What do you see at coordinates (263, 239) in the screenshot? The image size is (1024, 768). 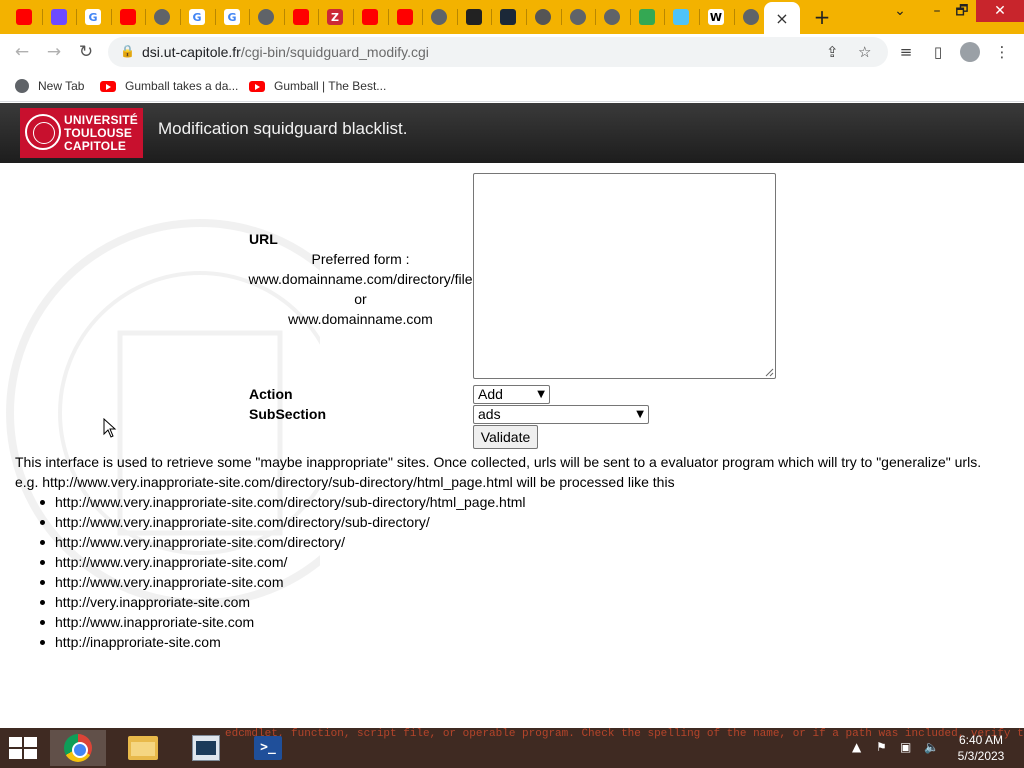 I see `url-label: URL` at bounding box center [263, 239].